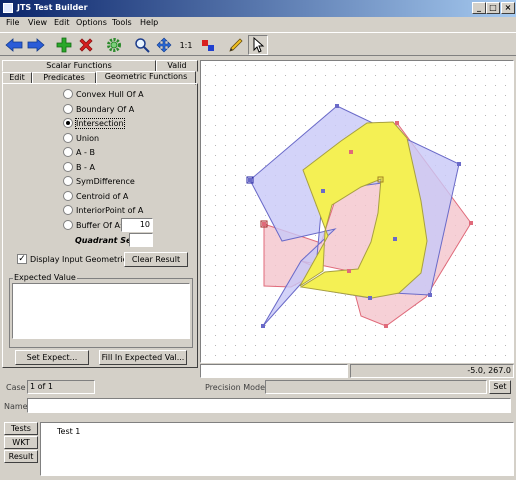 The height and width of the screenshot is (480, 516). Describe the element at coordinates (37, 22) in the screenshot. I see `menu-view: View` at that location.